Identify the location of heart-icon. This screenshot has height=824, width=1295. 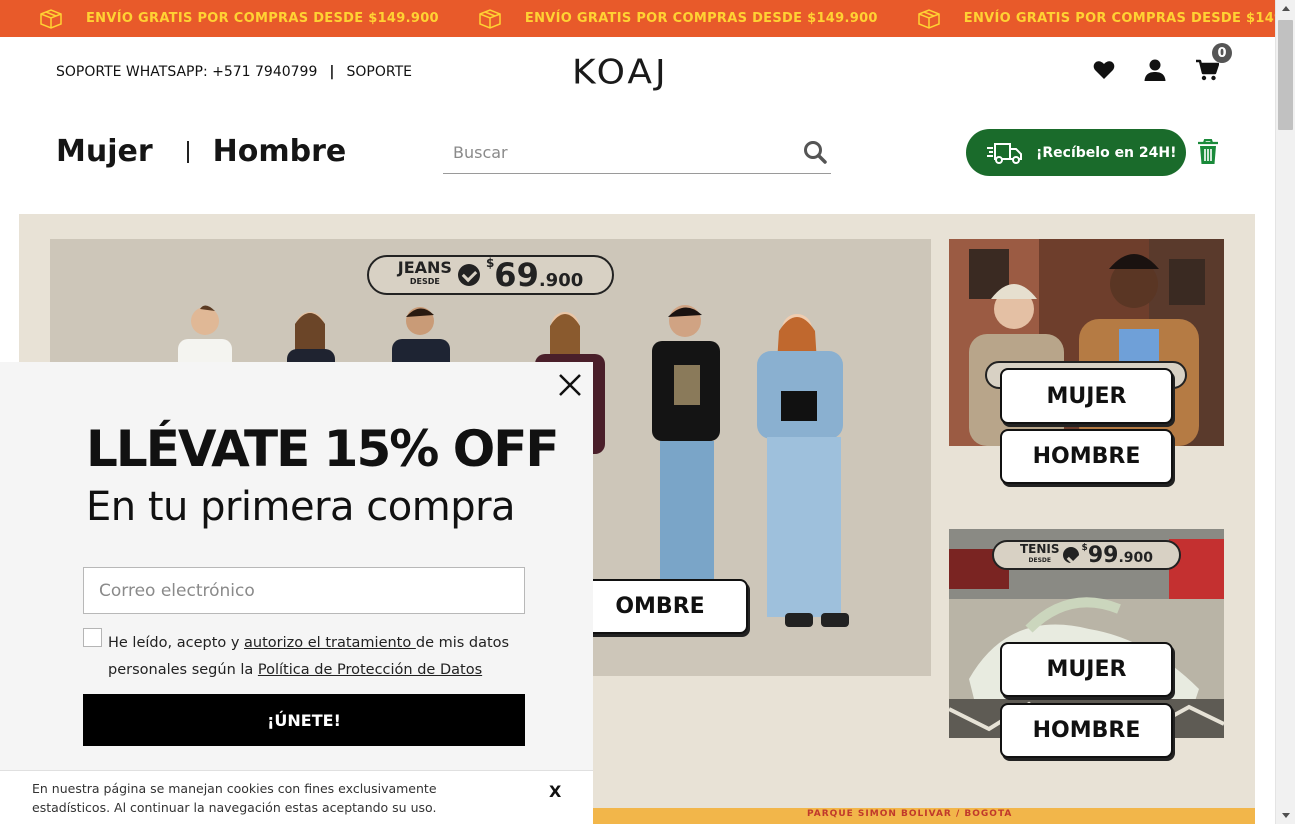
(1104, 70).